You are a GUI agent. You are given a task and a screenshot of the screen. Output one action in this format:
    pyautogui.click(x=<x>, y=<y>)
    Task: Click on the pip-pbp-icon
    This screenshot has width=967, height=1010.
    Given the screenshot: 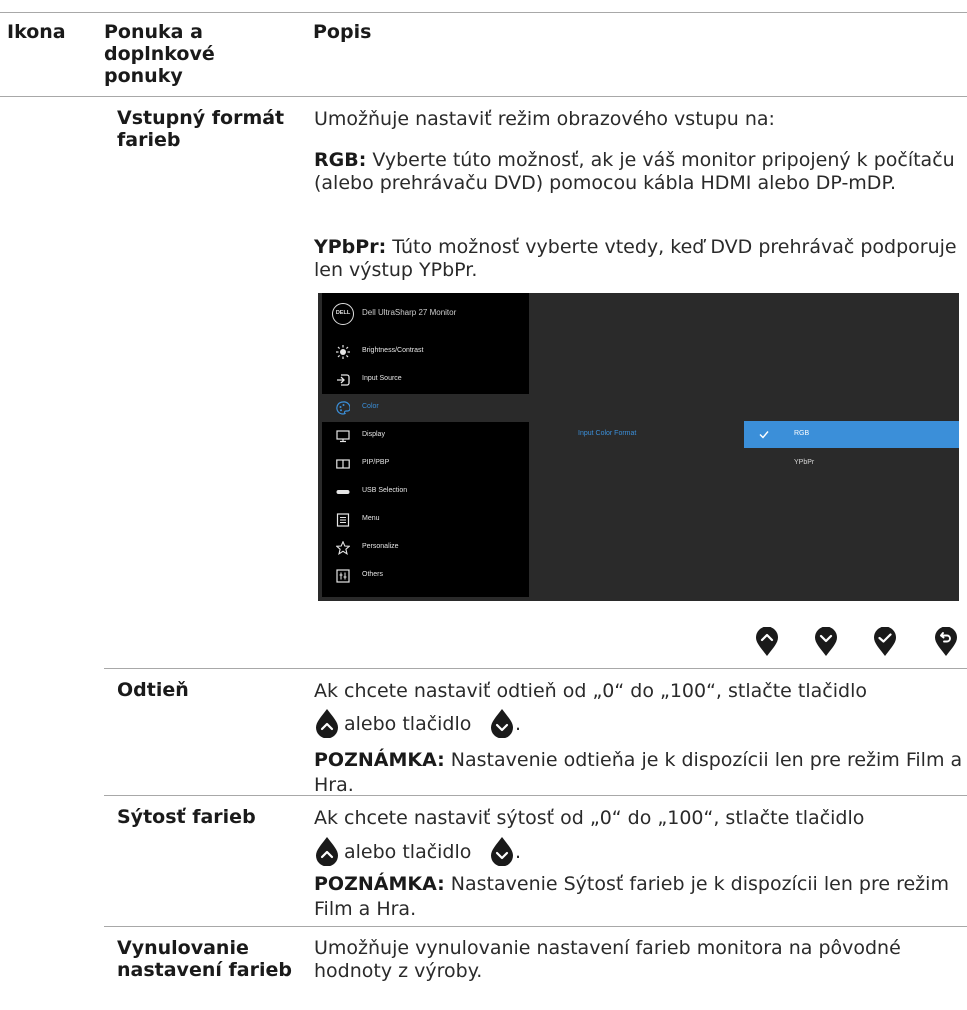 What is the action you would take?
    pyautogui.click(x=343, y=464)
    